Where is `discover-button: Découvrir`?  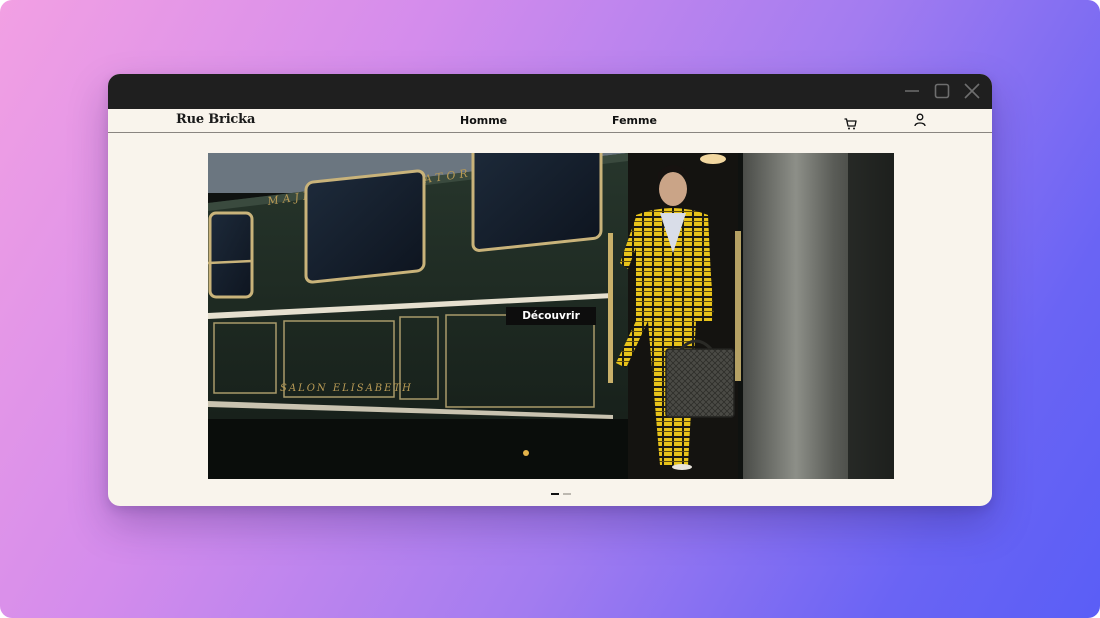 discover-button: Découvrir is located at coordinates (551, 316).